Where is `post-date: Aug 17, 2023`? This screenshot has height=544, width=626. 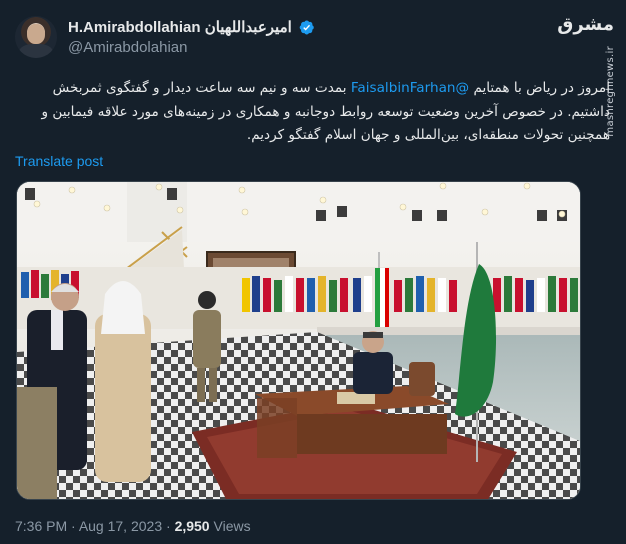 post-date: Aug 17, 2023 is located at coordinates (120, 526).